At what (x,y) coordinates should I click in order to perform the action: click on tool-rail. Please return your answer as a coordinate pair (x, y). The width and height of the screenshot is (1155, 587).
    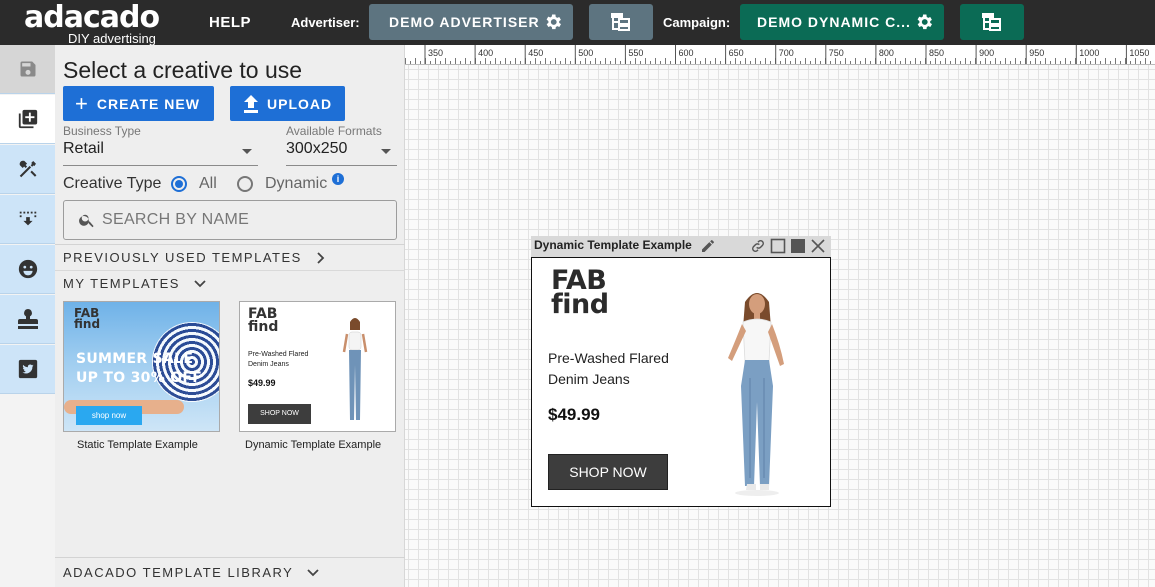
    Looking at the image, I should click on (27, 316).